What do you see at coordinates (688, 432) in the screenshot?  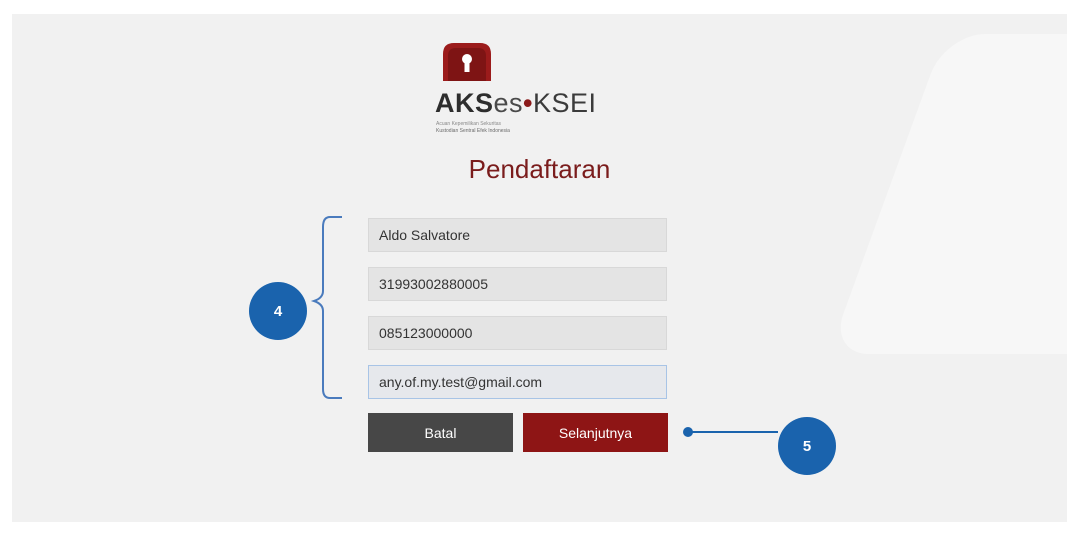 I see `callout-dot` at bounding box center [688, 432].